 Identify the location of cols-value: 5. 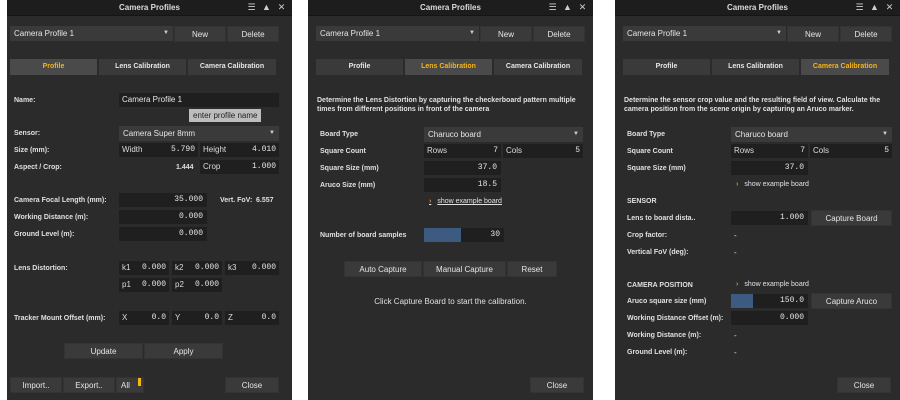
(577, 150).